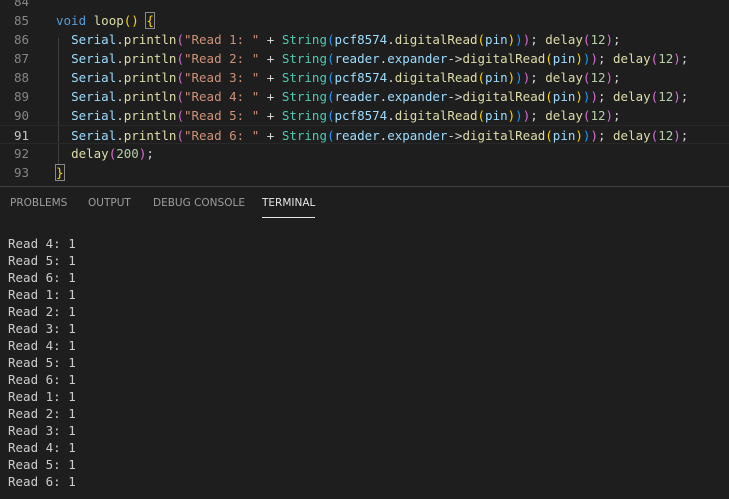 Image resolution: width=729 pixels, height=499 pixels. What do you see at coordinates (60, 172) in the screenshot?
I see `code-text: }` at bounding box center [60, 172].